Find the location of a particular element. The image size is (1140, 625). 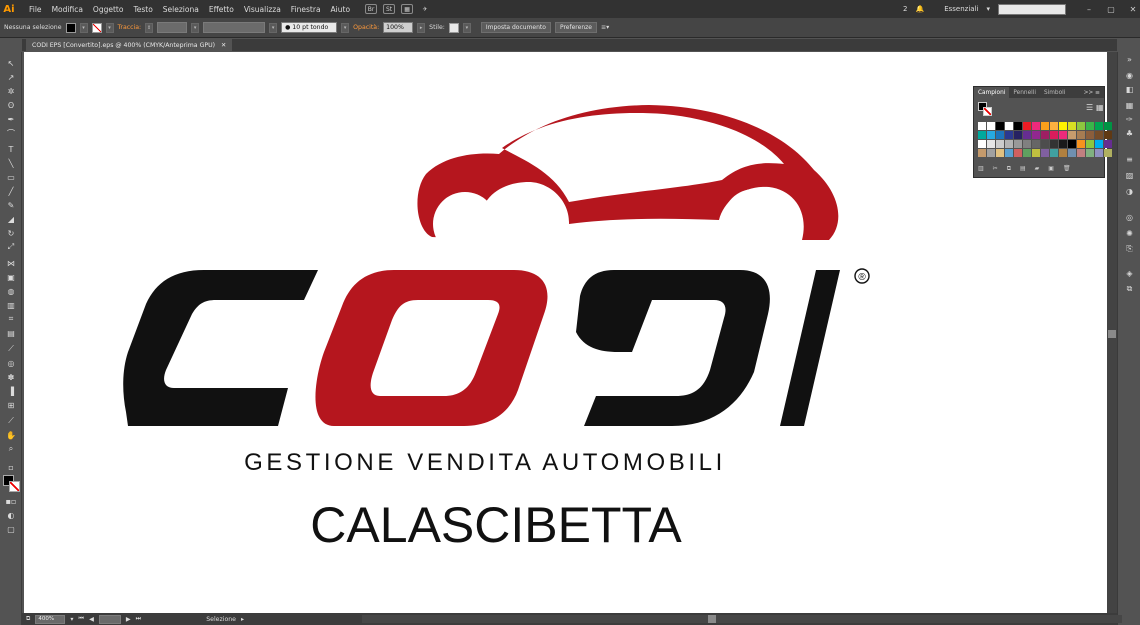

color-mode-icon: ▪▫ is located at coordinates (11, 501).